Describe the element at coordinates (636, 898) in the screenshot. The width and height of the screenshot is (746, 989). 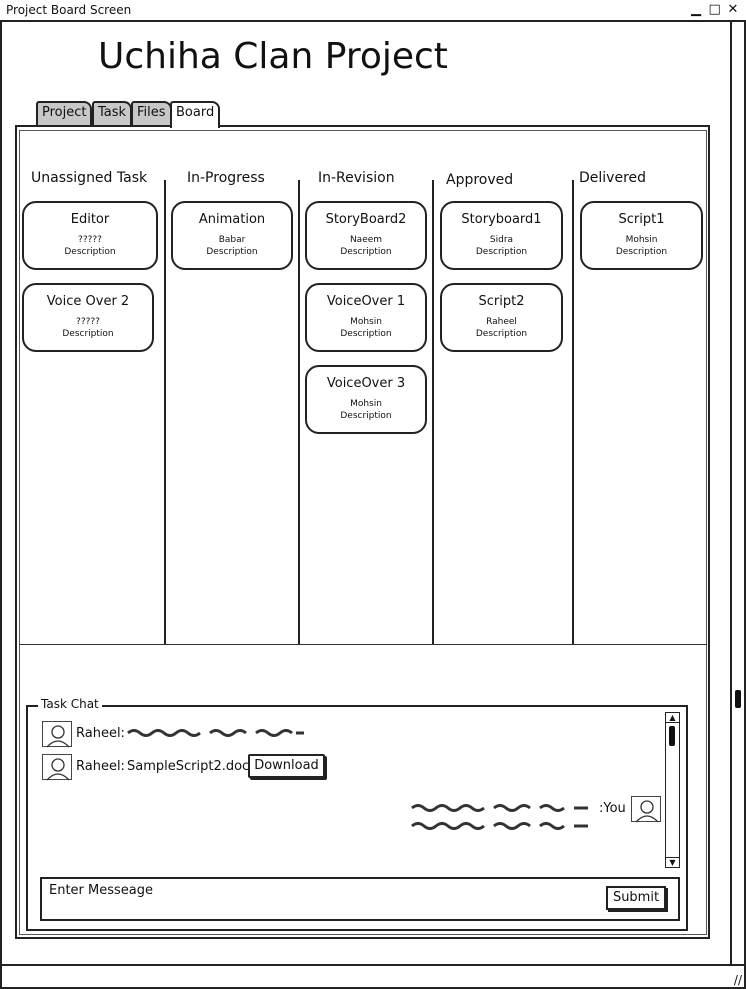
I see `submit-button: Submit` at that location.